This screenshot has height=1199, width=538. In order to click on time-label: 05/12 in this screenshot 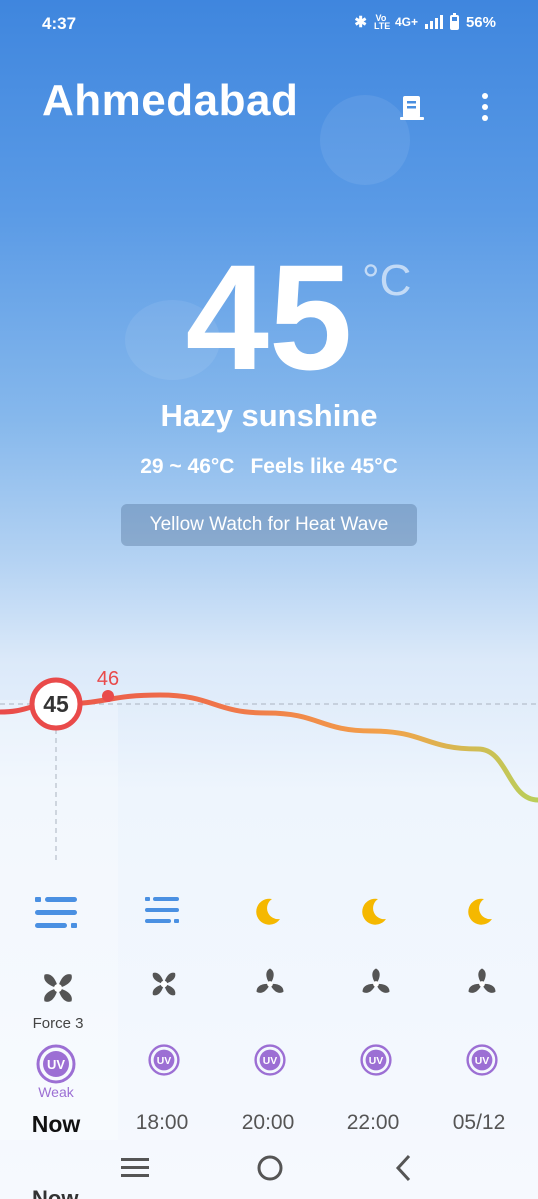, I will do `click(479, 1123)`.